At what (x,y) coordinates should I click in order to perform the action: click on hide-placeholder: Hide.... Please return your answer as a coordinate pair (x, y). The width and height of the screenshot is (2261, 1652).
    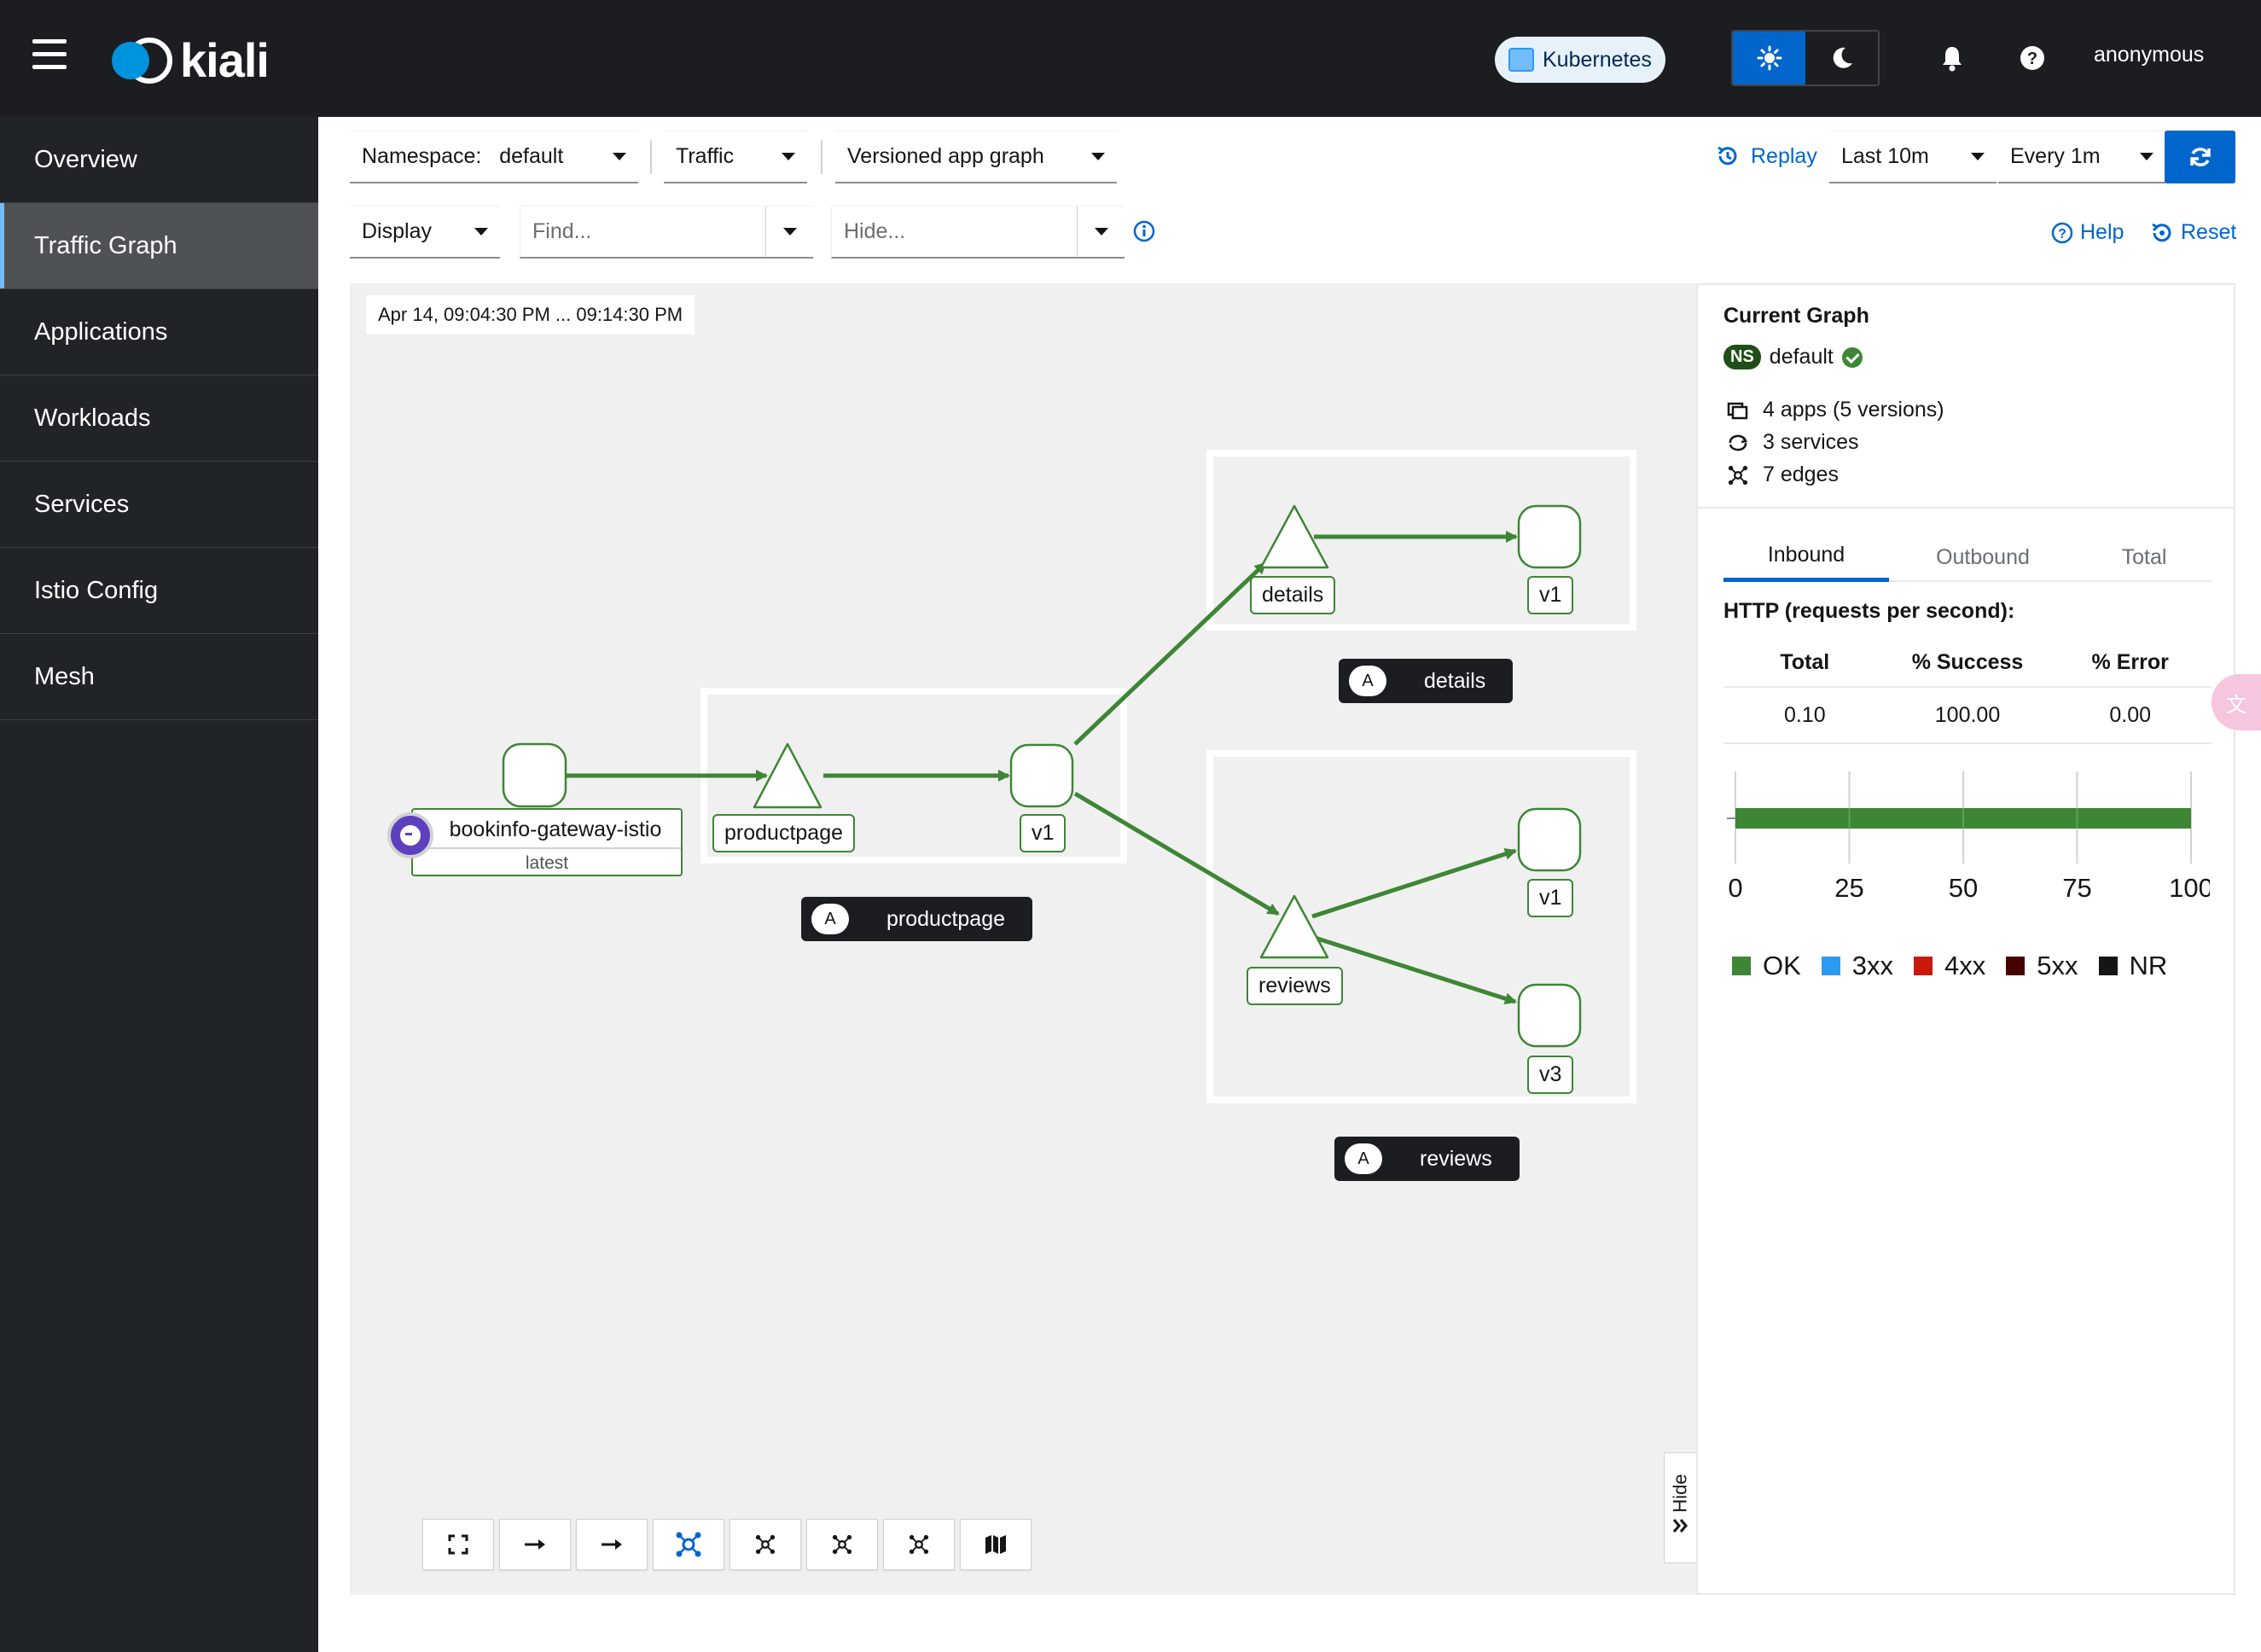
    Looking at the image, I should click on (875, 231).